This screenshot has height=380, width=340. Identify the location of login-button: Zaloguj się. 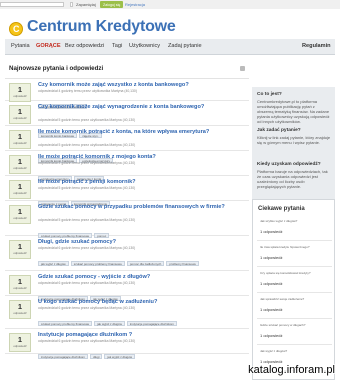
(112, 4).